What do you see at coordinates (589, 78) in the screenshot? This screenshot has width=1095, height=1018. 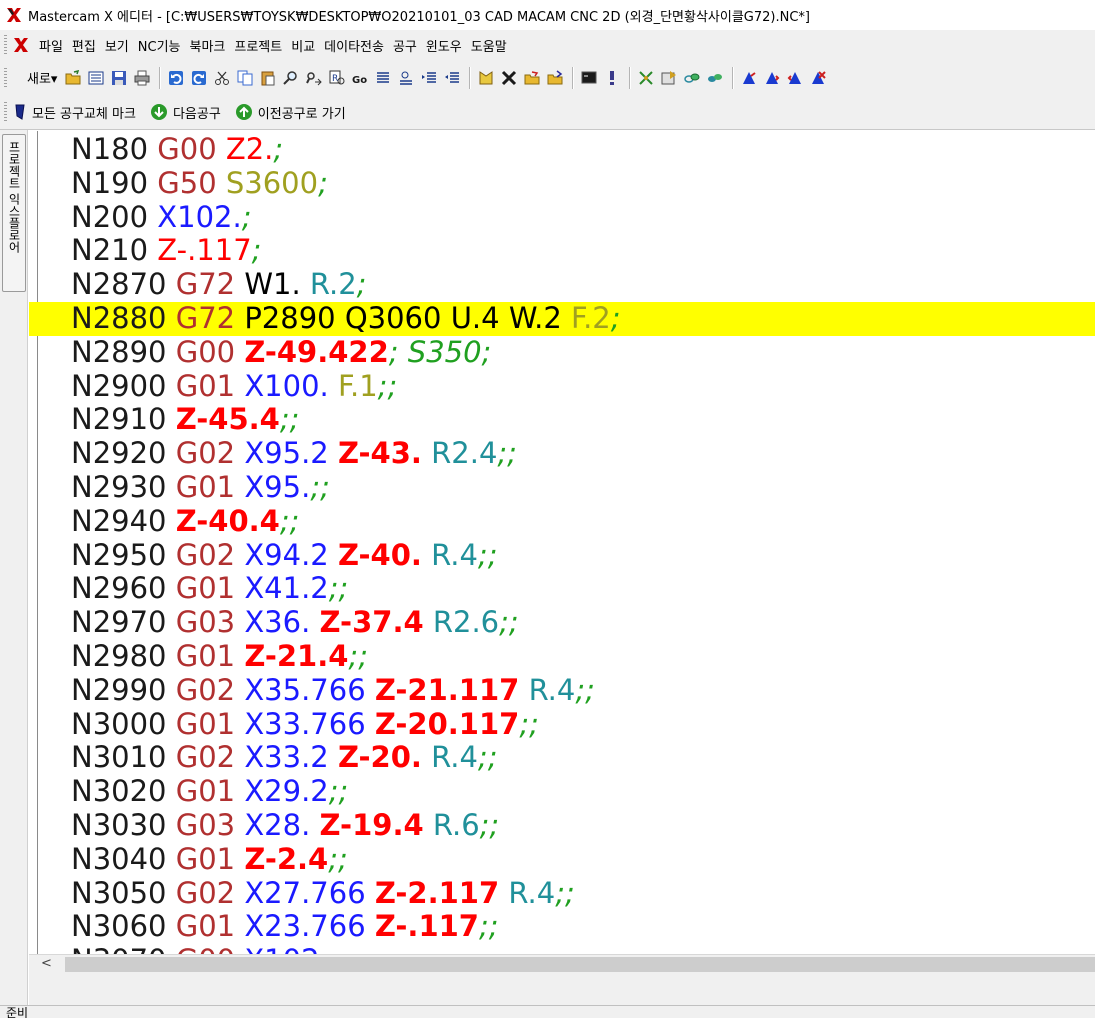 I see `terminal-icon` at bounding box center [589, 78].